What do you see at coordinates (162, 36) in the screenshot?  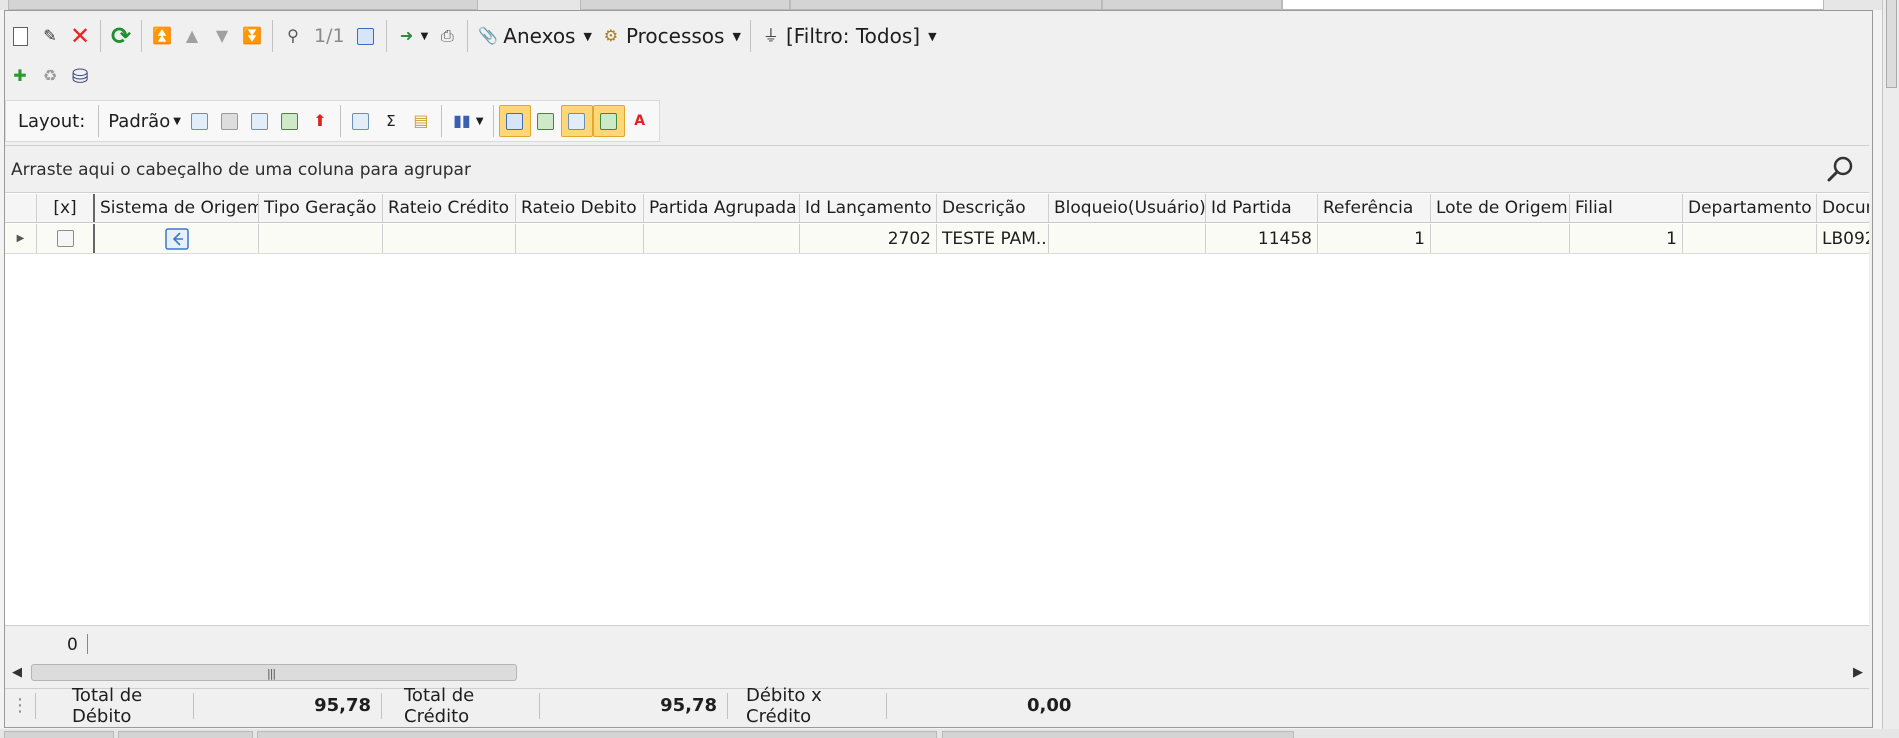 I see `first-record-button: ⏫` at bounding box center [162, 36].